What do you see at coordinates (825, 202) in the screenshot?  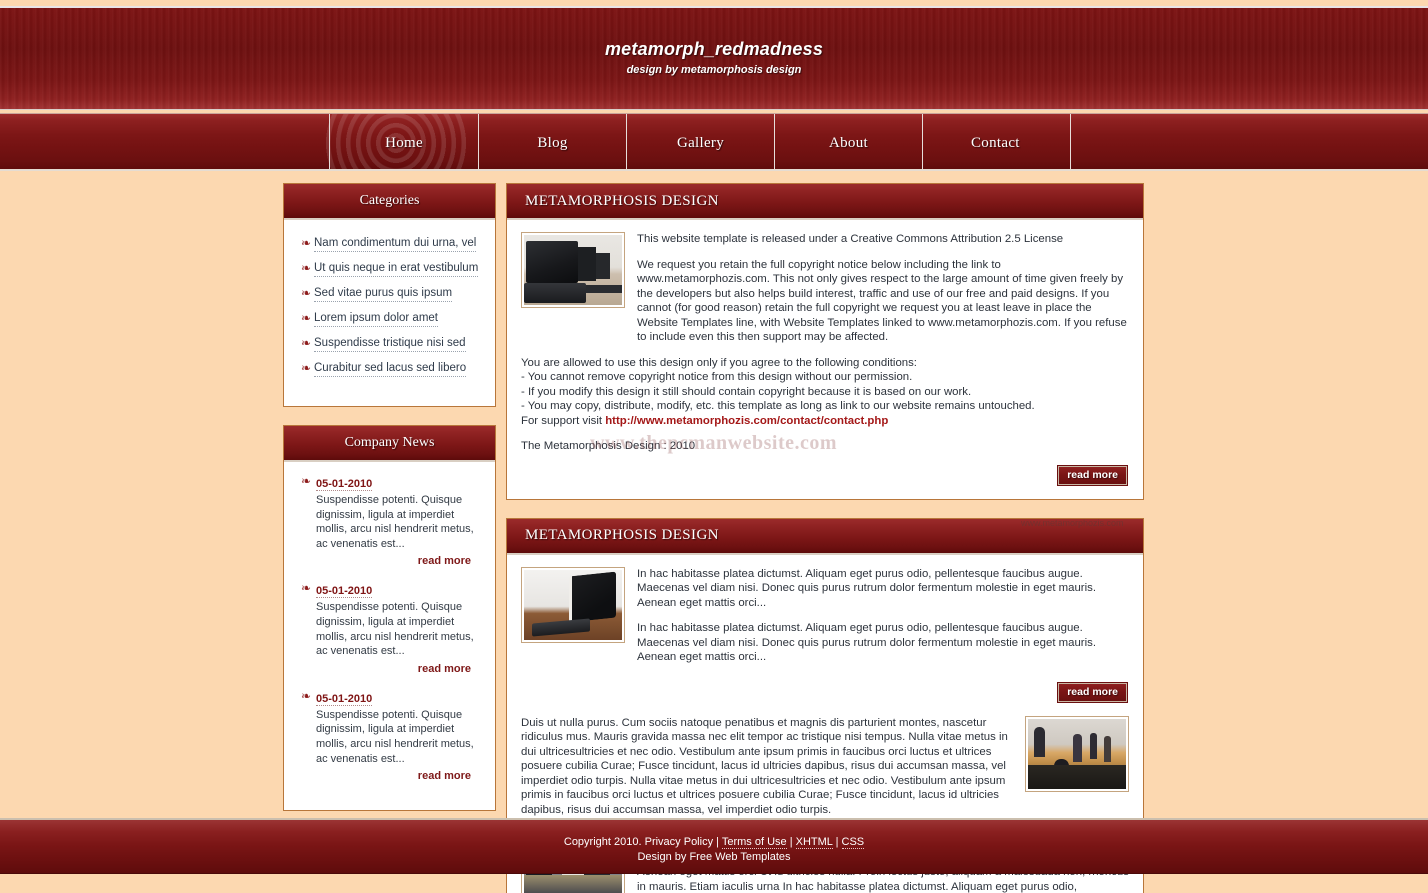 I see `license-panel-header: METAMORPHOSIS DESIGN` at bounding box center [825, 202].